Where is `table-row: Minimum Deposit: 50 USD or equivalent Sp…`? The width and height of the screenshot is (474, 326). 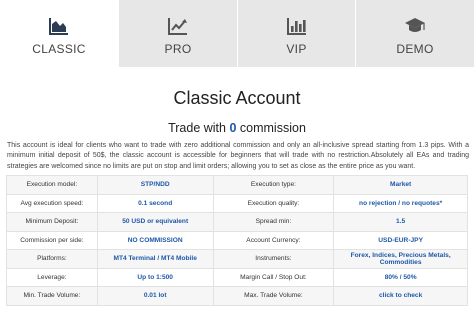 table-row: Minimum Deposit: 50 USD or equivalent Sp… is located at coordinates (237, 222).